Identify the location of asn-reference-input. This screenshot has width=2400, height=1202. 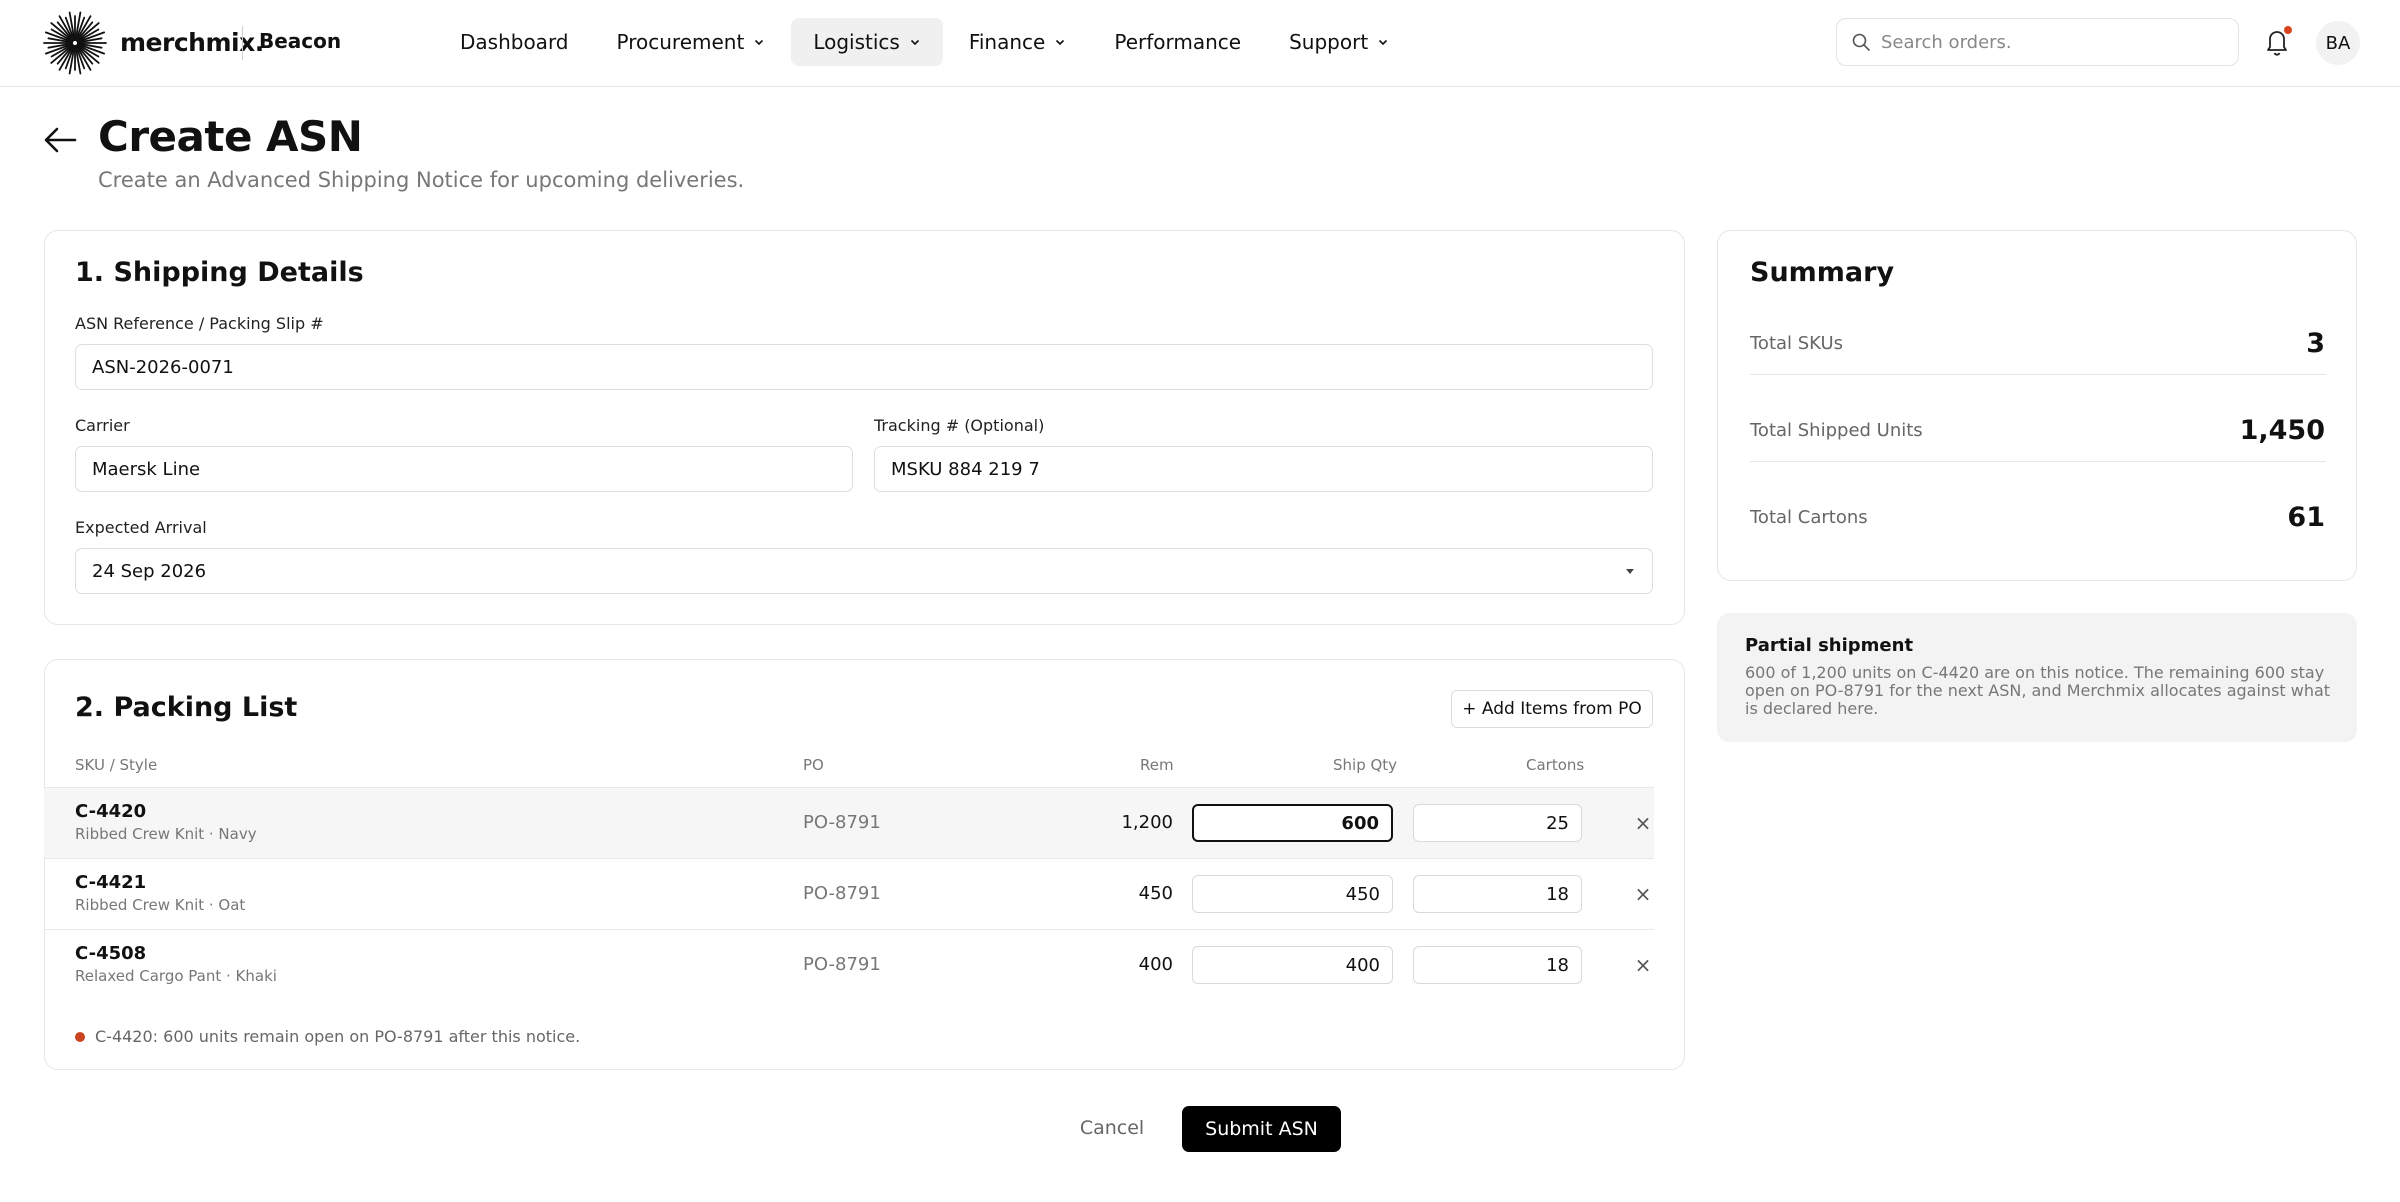
(860, 367).